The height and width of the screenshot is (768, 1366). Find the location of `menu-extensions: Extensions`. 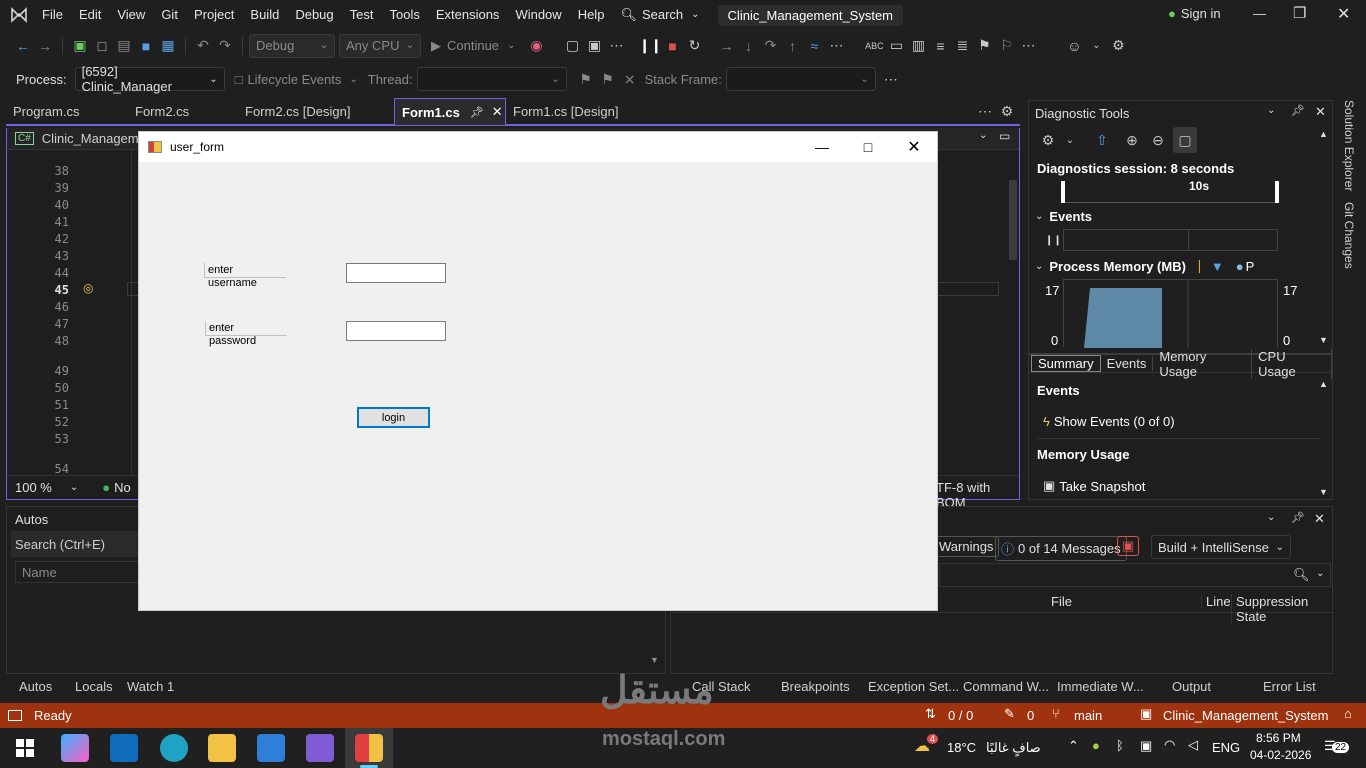

menu-extensions: Extensions is located at coordinates (468, 15).